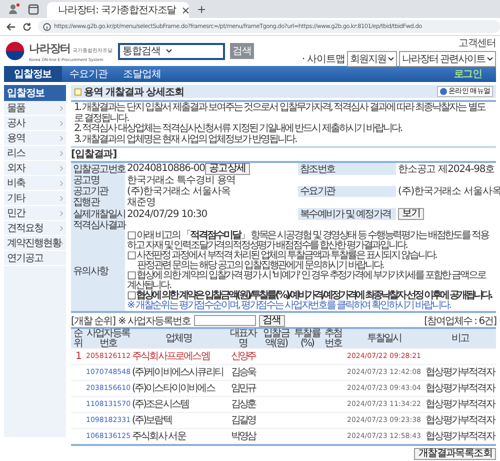 The image size is (500, 461). I want to click on table-cell: 김상훈, so click(243, 404).